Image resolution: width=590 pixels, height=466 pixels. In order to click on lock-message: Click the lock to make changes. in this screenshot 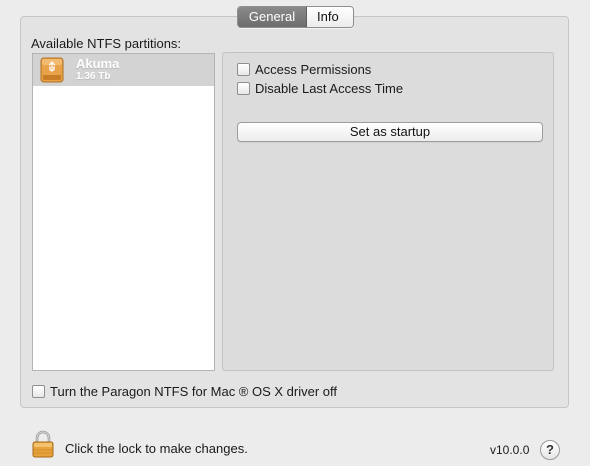, I will do `click(156, 448)`.